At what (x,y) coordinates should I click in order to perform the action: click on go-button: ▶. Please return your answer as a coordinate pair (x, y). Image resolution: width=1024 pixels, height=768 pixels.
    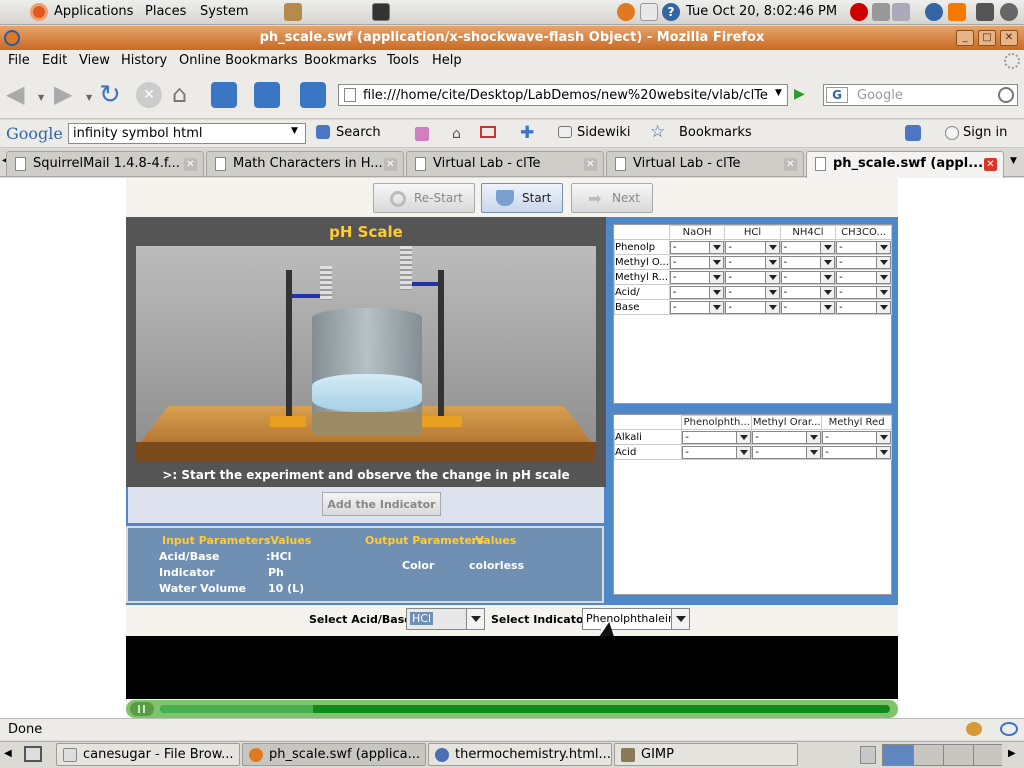
    Looking at the image, I should click on (802, 94).